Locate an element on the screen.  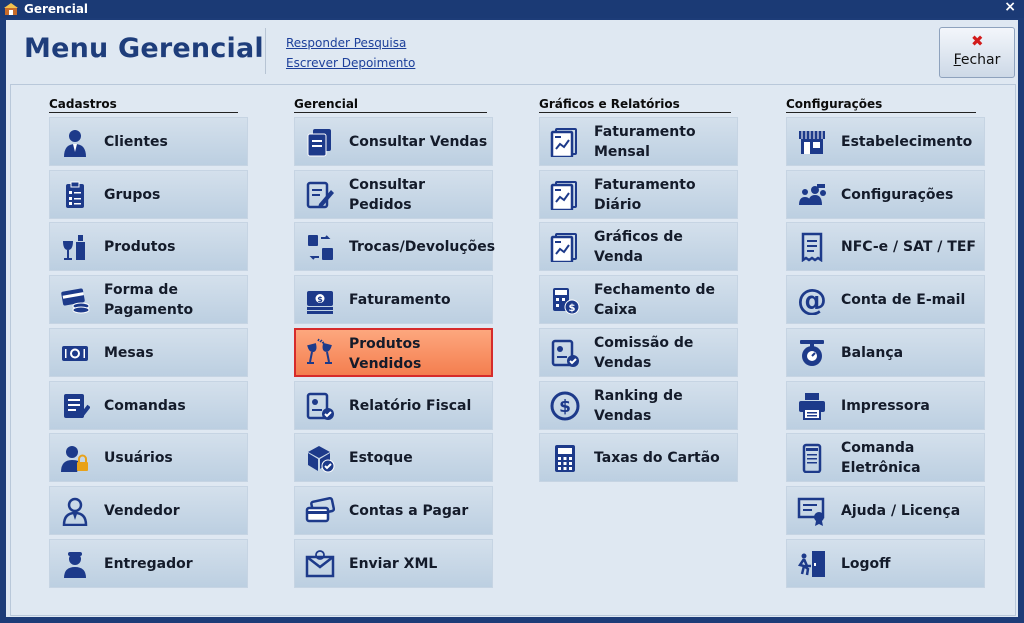
column-title-3: Gráficos e Relatórios is located at coordinates (635, 105).